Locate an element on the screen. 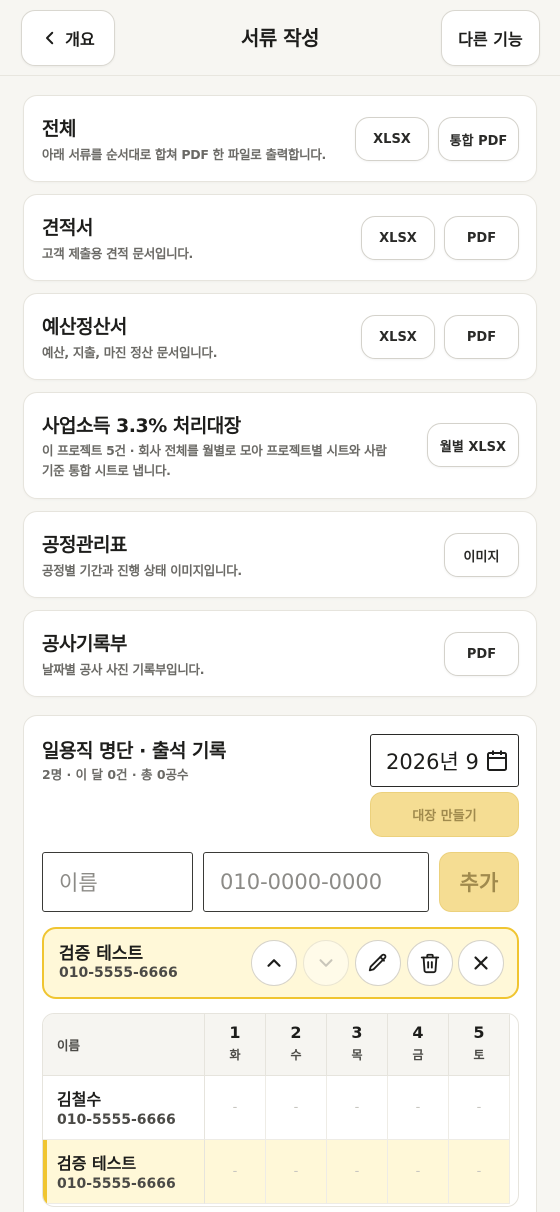 This screenshot has width=560, height=1212. pencil-icon is located at coordinates (377, 962).